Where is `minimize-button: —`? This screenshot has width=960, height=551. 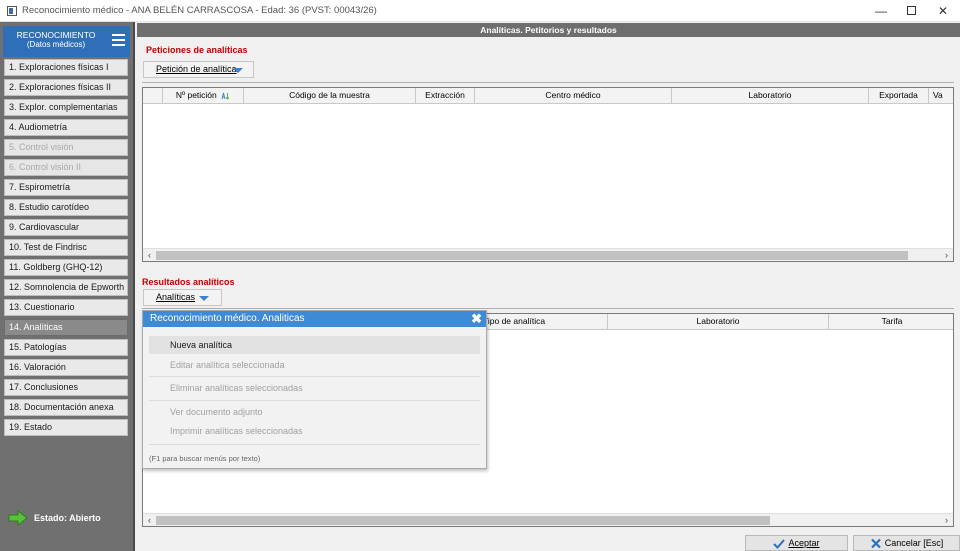
minimize-button: — is located at coordinates (881, 11).